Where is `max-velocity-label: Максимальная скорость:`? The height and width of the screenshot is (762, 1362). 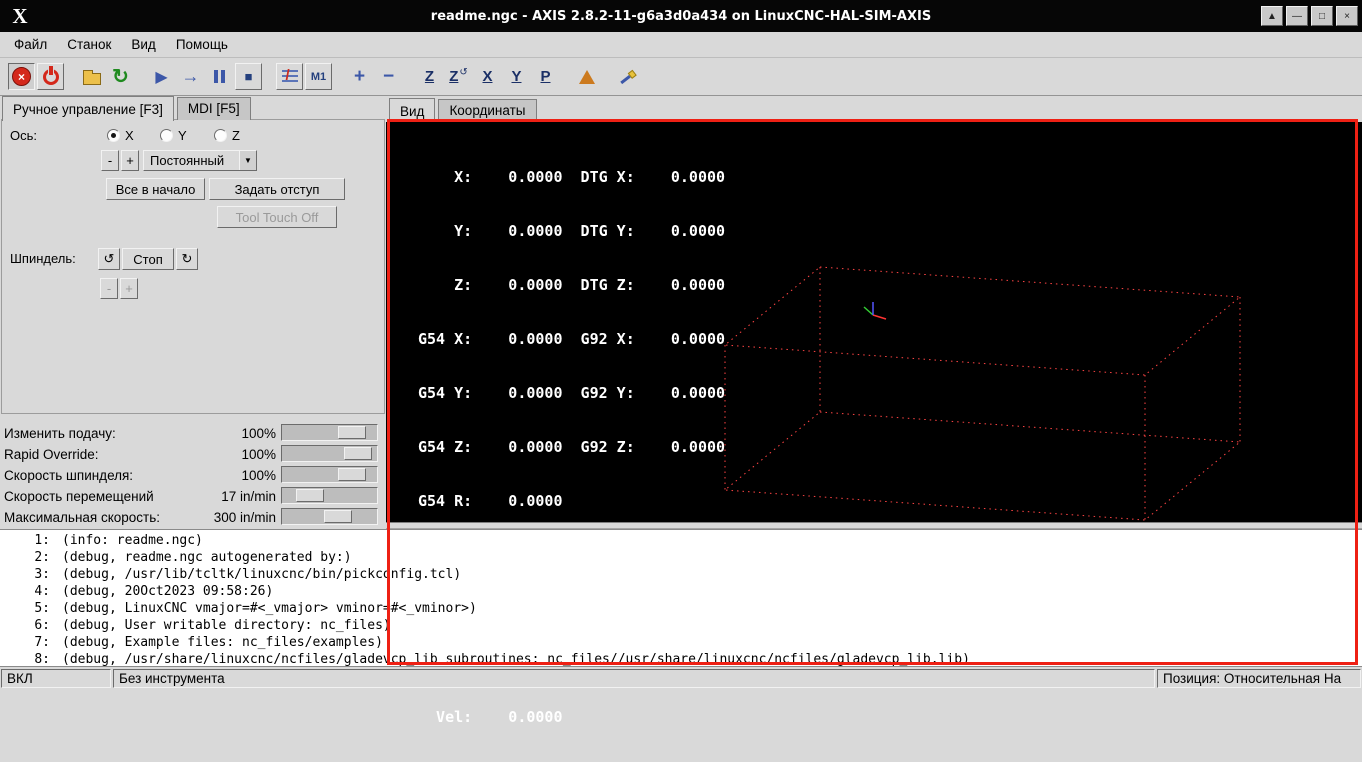 max-velocity-label: Максимальная скорость: is located at coordinates (82, 517).